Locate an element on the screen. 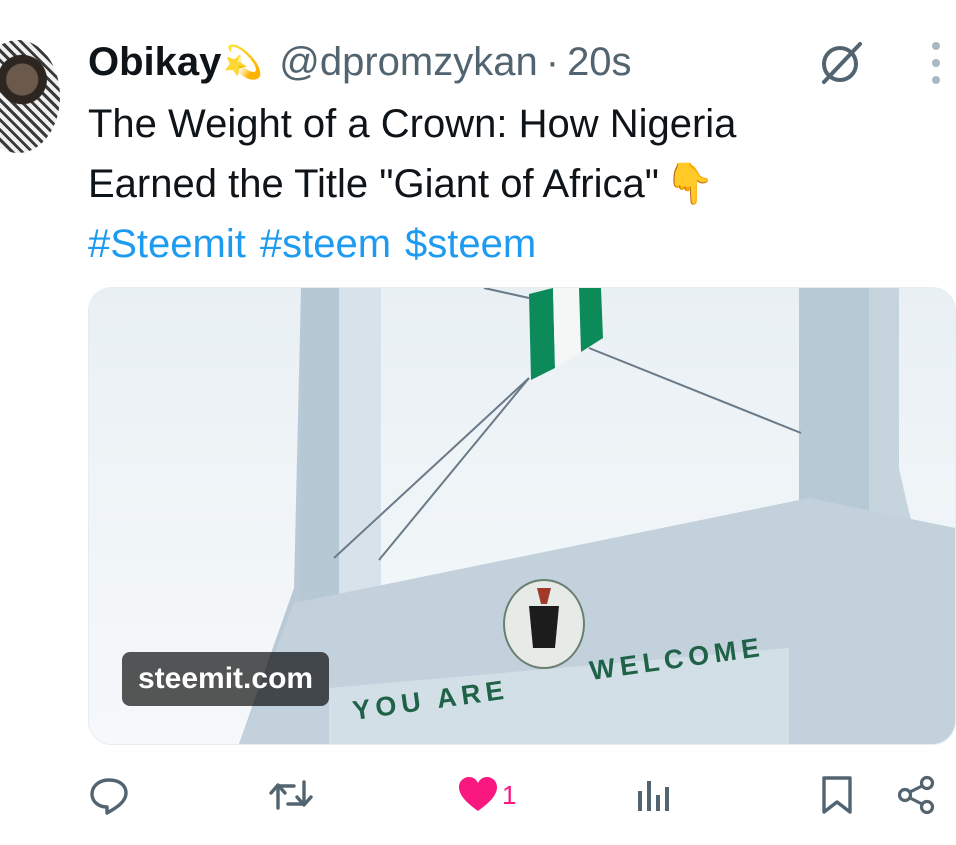 This screenshot has height=845, width=956. dizzy-emoji: 💫 is located at coordinates (243, 62).